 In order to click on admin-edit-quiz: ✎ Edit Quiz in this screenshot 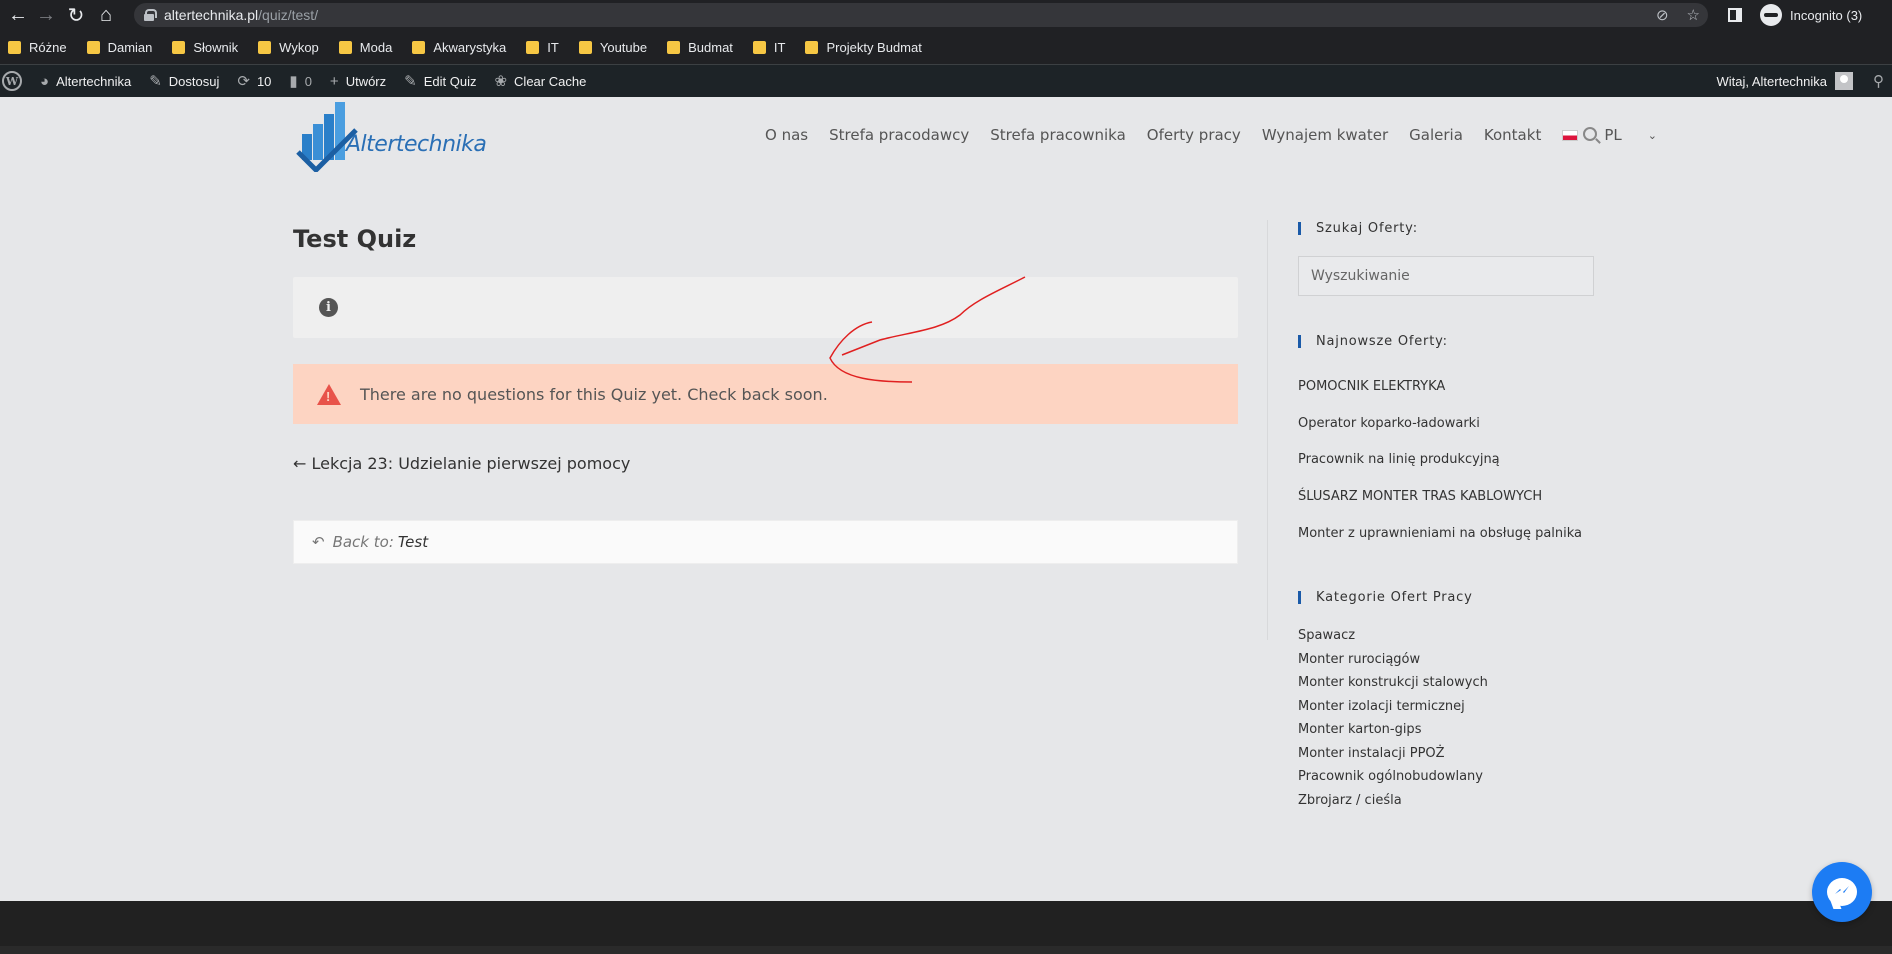, I will do `click(440, 81)`.